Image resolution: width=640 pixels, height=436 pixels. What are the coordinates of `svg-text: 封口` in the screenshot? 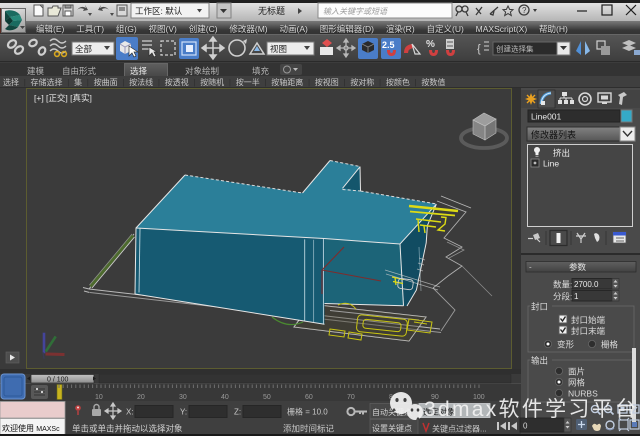 It's located at (539, 307).